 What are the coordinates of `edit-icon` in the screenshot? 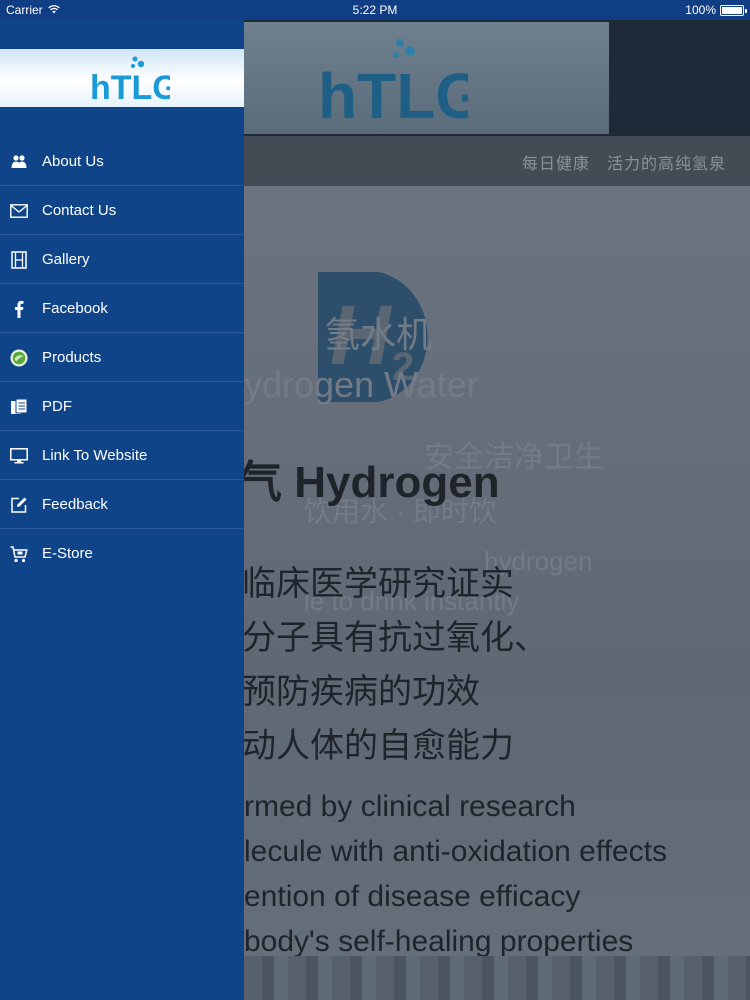 It's located at (19, 505).